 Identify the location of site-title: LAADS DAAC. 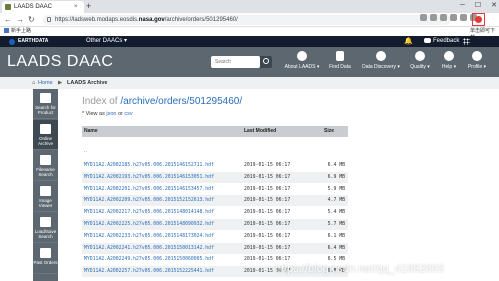
(60, 62).